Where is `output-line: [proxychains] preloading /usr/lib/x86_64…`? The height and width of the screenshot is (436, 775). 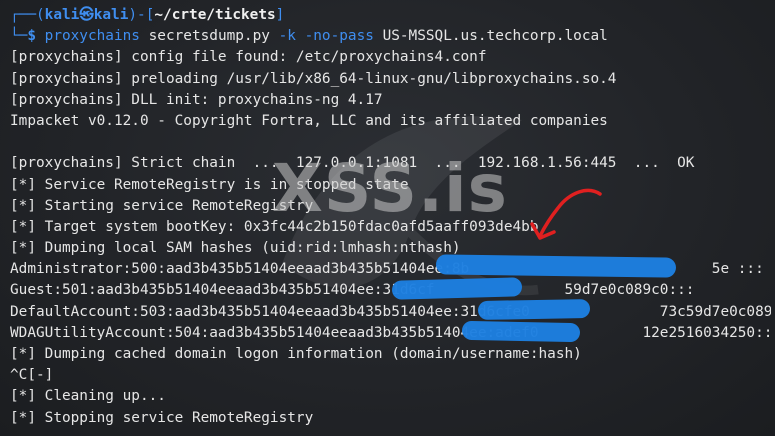
output-line: [proxychains] preloading /usr/lib/x86_64… is located at coordinates (313, 78).